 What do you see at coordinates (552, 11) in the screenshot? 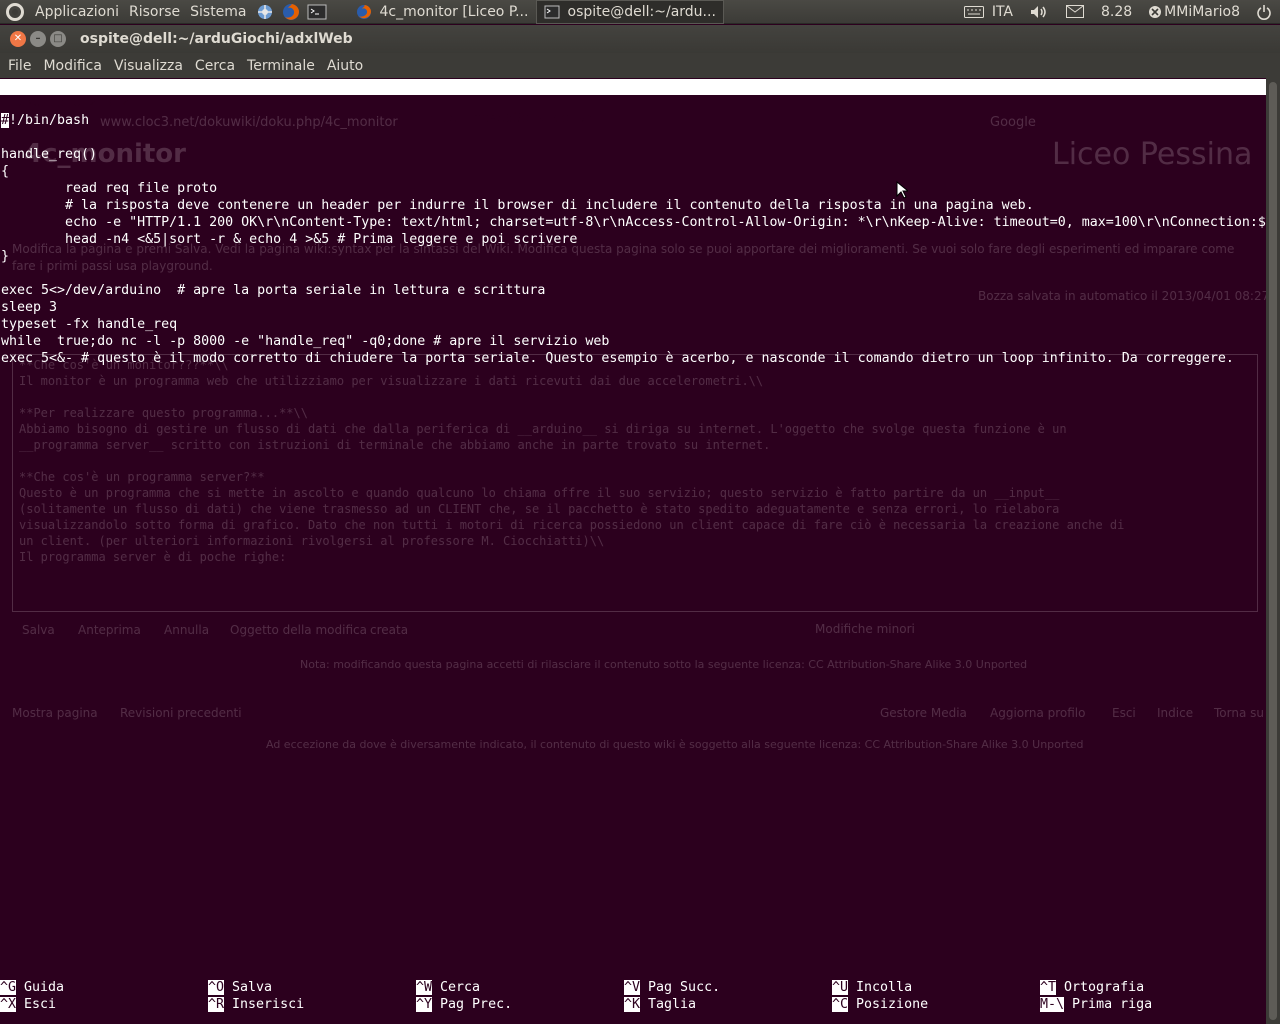
I see `terminal-icon` at bounding box center [552, 11].